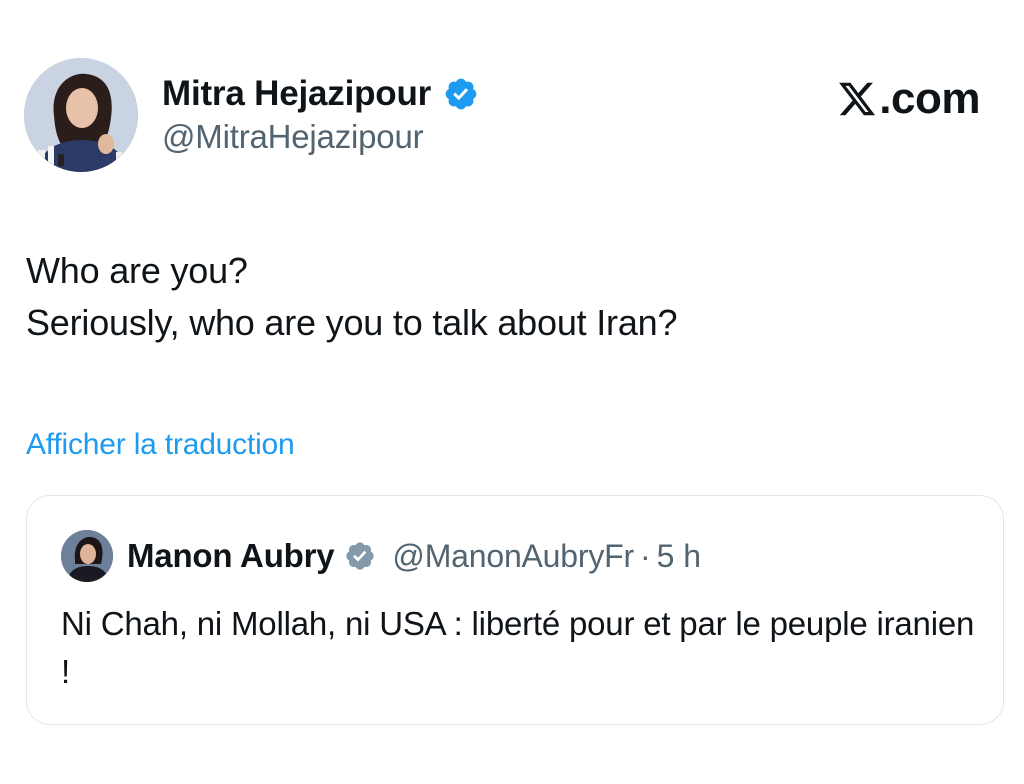 Image resolution: width=1024 pixels, height=784 pixels. I want to click on quoted-author-handle: @ManonAubryFr, so click(513, 556).